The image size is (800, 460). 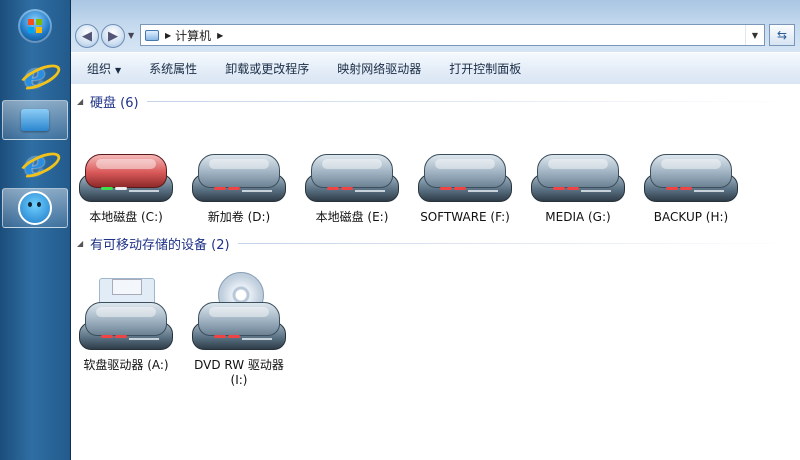 What do you see at coordinates (267, 68) in the screenshot?
I see `uninstall-program-button: 卸载或更改程序` at bounding box center [267, 68].